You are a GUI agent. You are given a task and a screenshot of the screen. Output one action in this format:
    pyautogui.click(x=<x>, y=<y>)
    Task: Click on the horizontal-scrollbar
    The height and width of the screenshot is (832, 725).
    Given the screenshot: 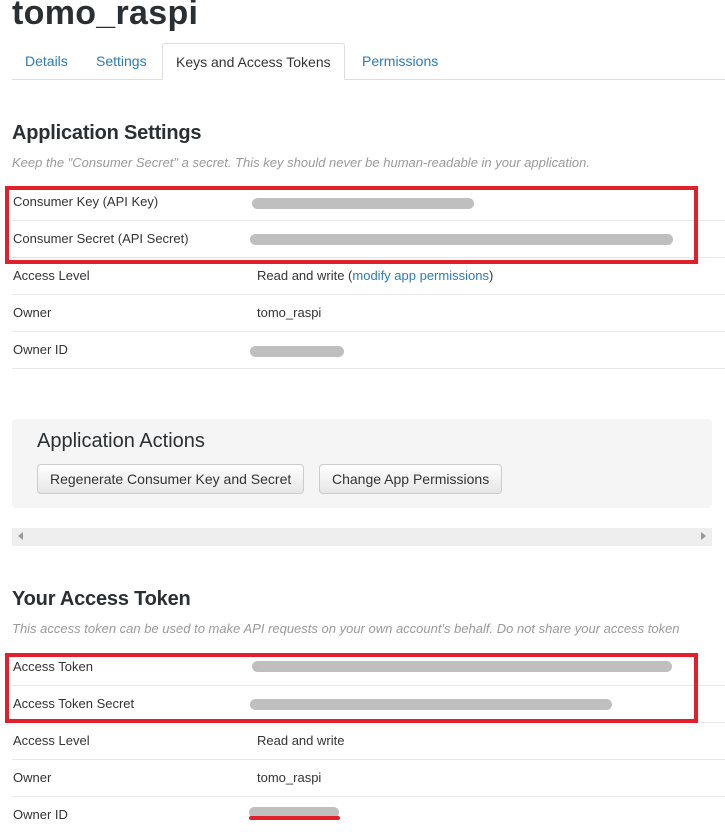 What is the action you would take?
    pyautogui.click(x=362, y=537)
    